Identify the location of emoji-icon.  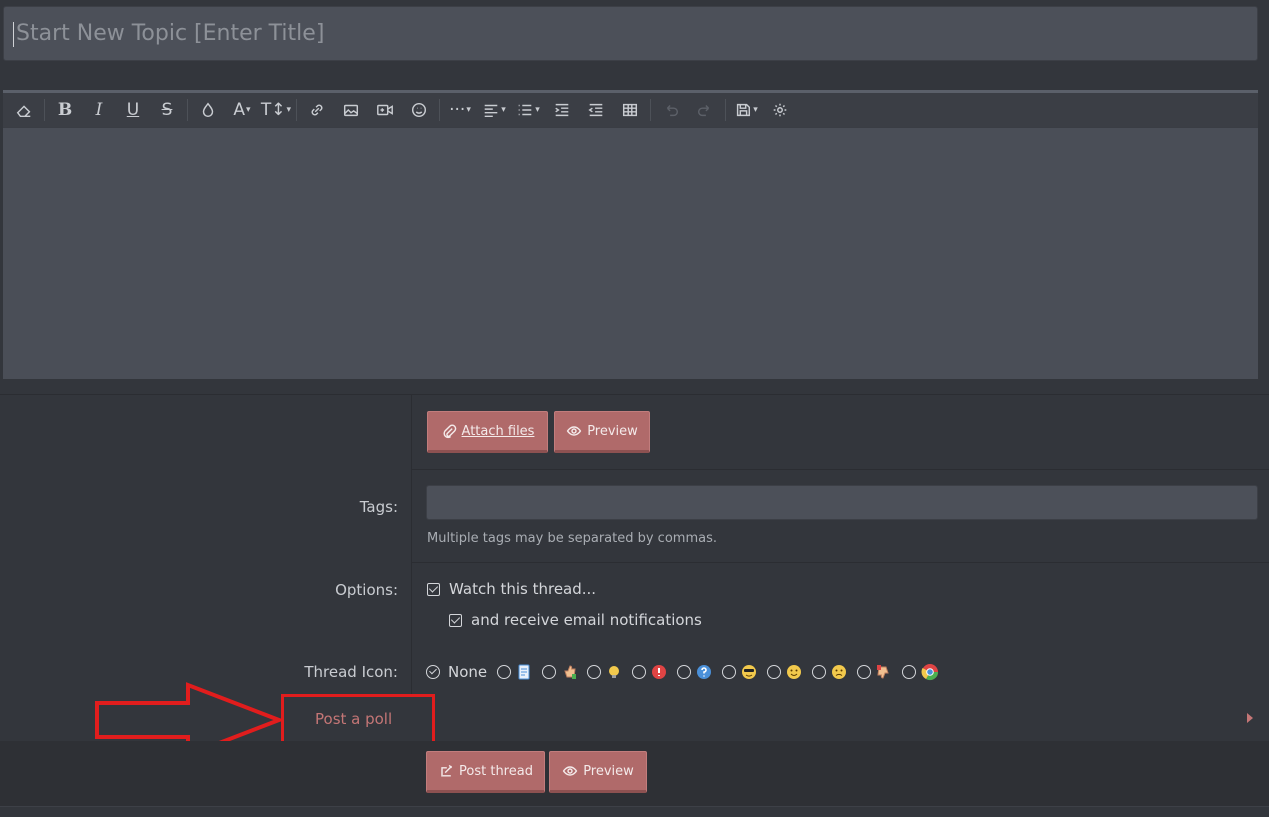
(419, 110).